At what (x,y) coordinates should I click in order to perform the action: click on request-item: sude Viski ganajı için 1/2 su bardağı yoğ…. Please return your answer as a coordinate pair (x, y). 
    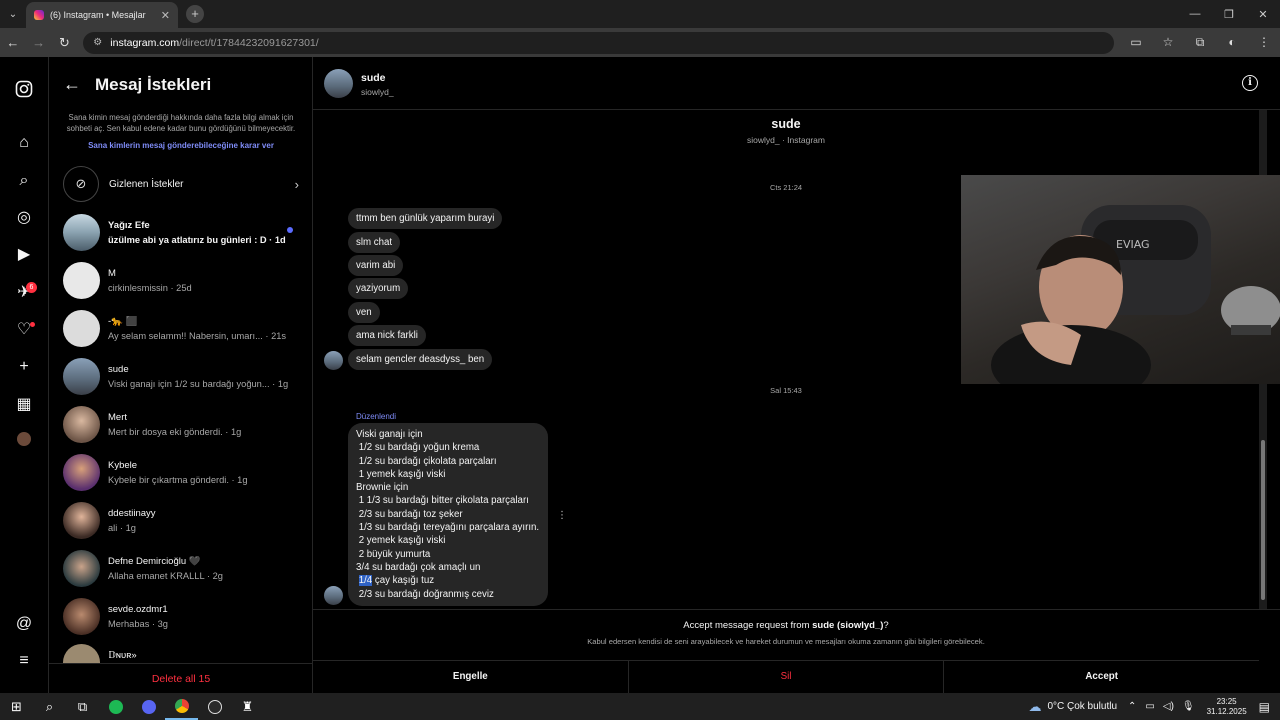
    Looking at the image, I should click on (183, 376).